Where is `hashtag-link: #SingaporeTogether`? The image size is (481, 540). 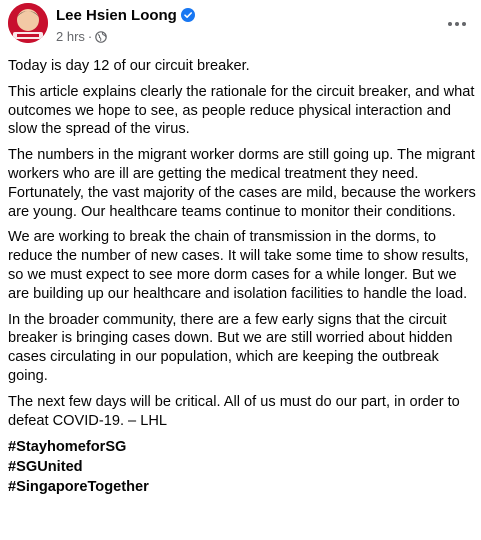
hashtag-link: #SingaporeTogether is located at coordinates (243, 487).